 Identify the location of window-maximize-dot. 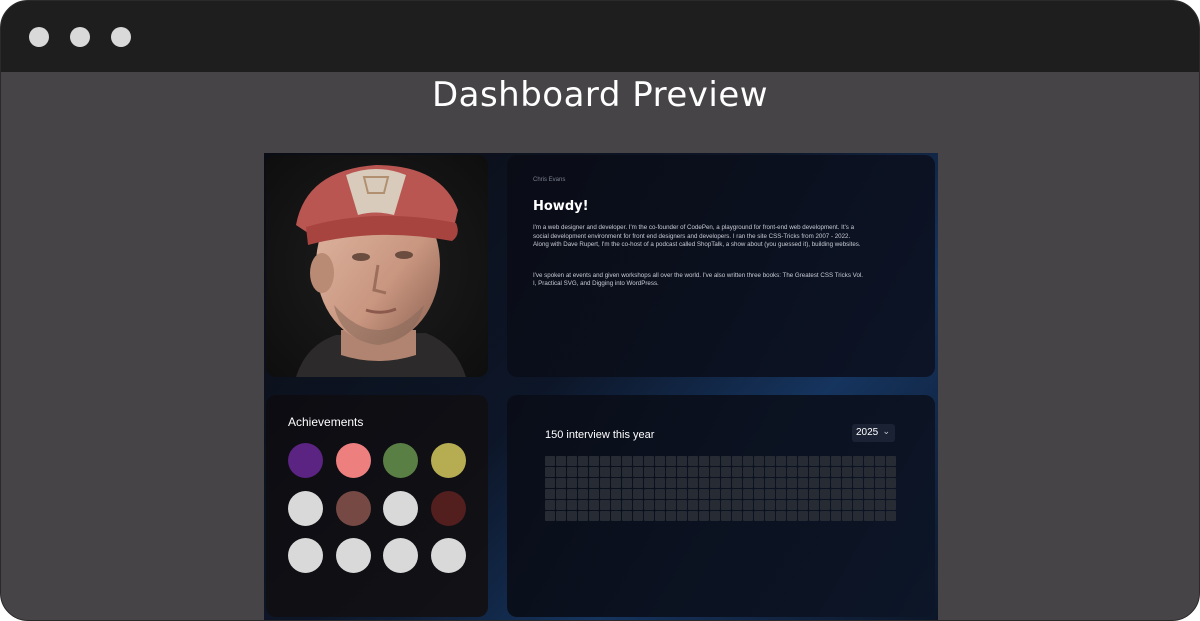
(121, 37).